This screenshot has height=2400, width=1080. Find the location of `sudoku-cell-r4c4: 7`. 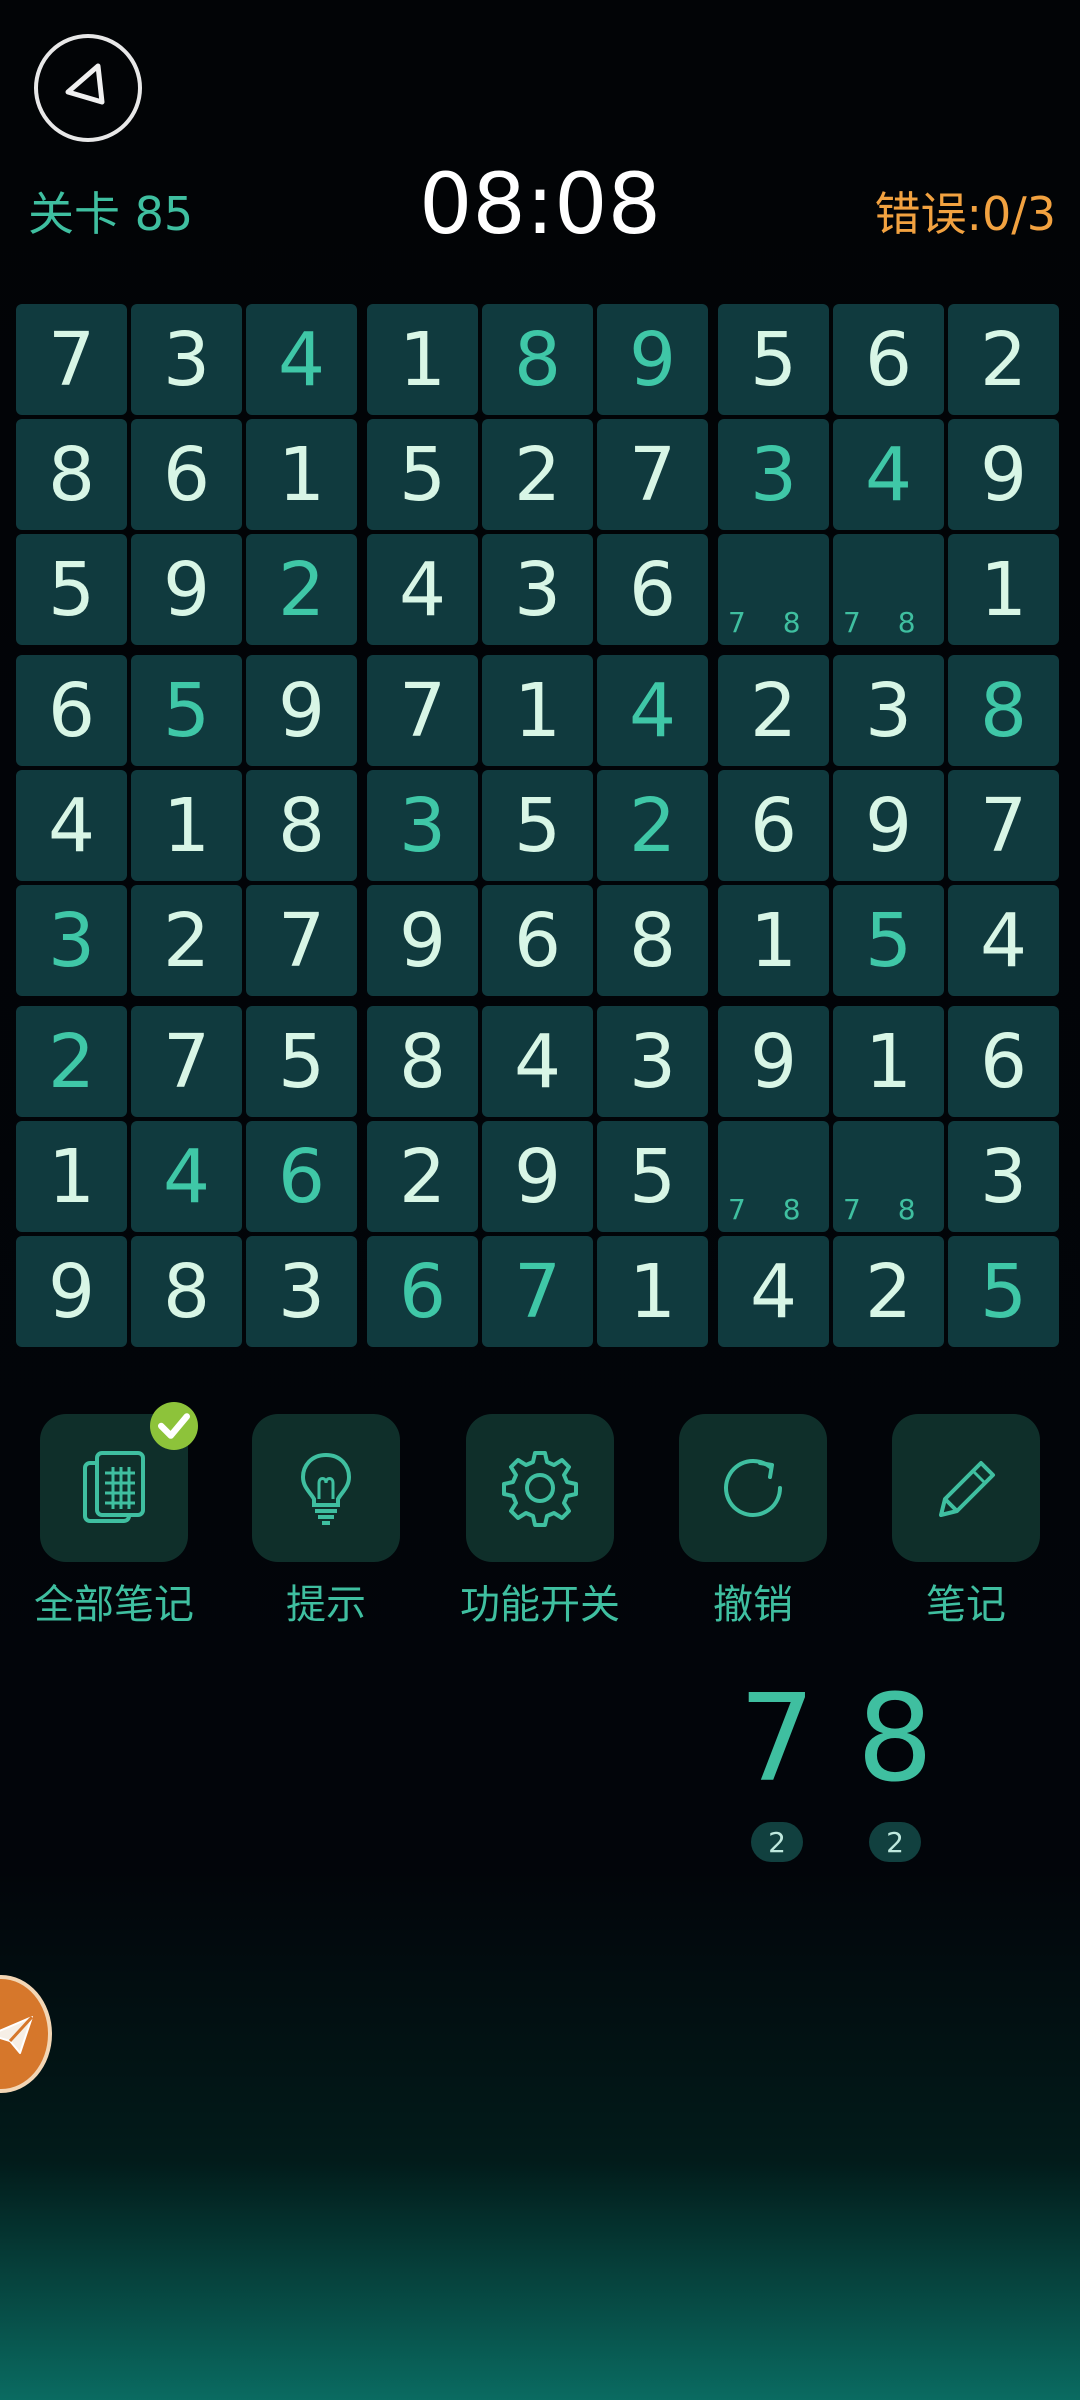

sudoku-cell-r4c4: 7 is located at coordinates (422, 710).